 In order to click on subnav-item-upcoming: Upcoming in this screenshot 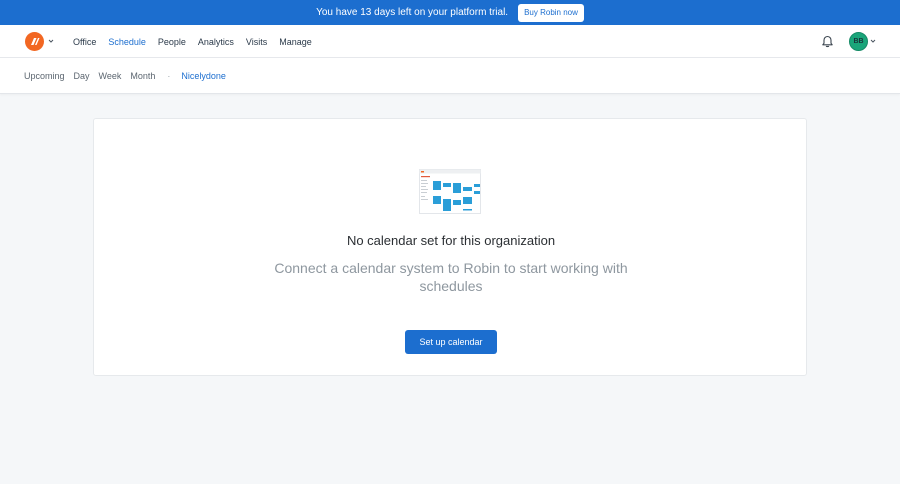, I will do `click(44, 76)`.